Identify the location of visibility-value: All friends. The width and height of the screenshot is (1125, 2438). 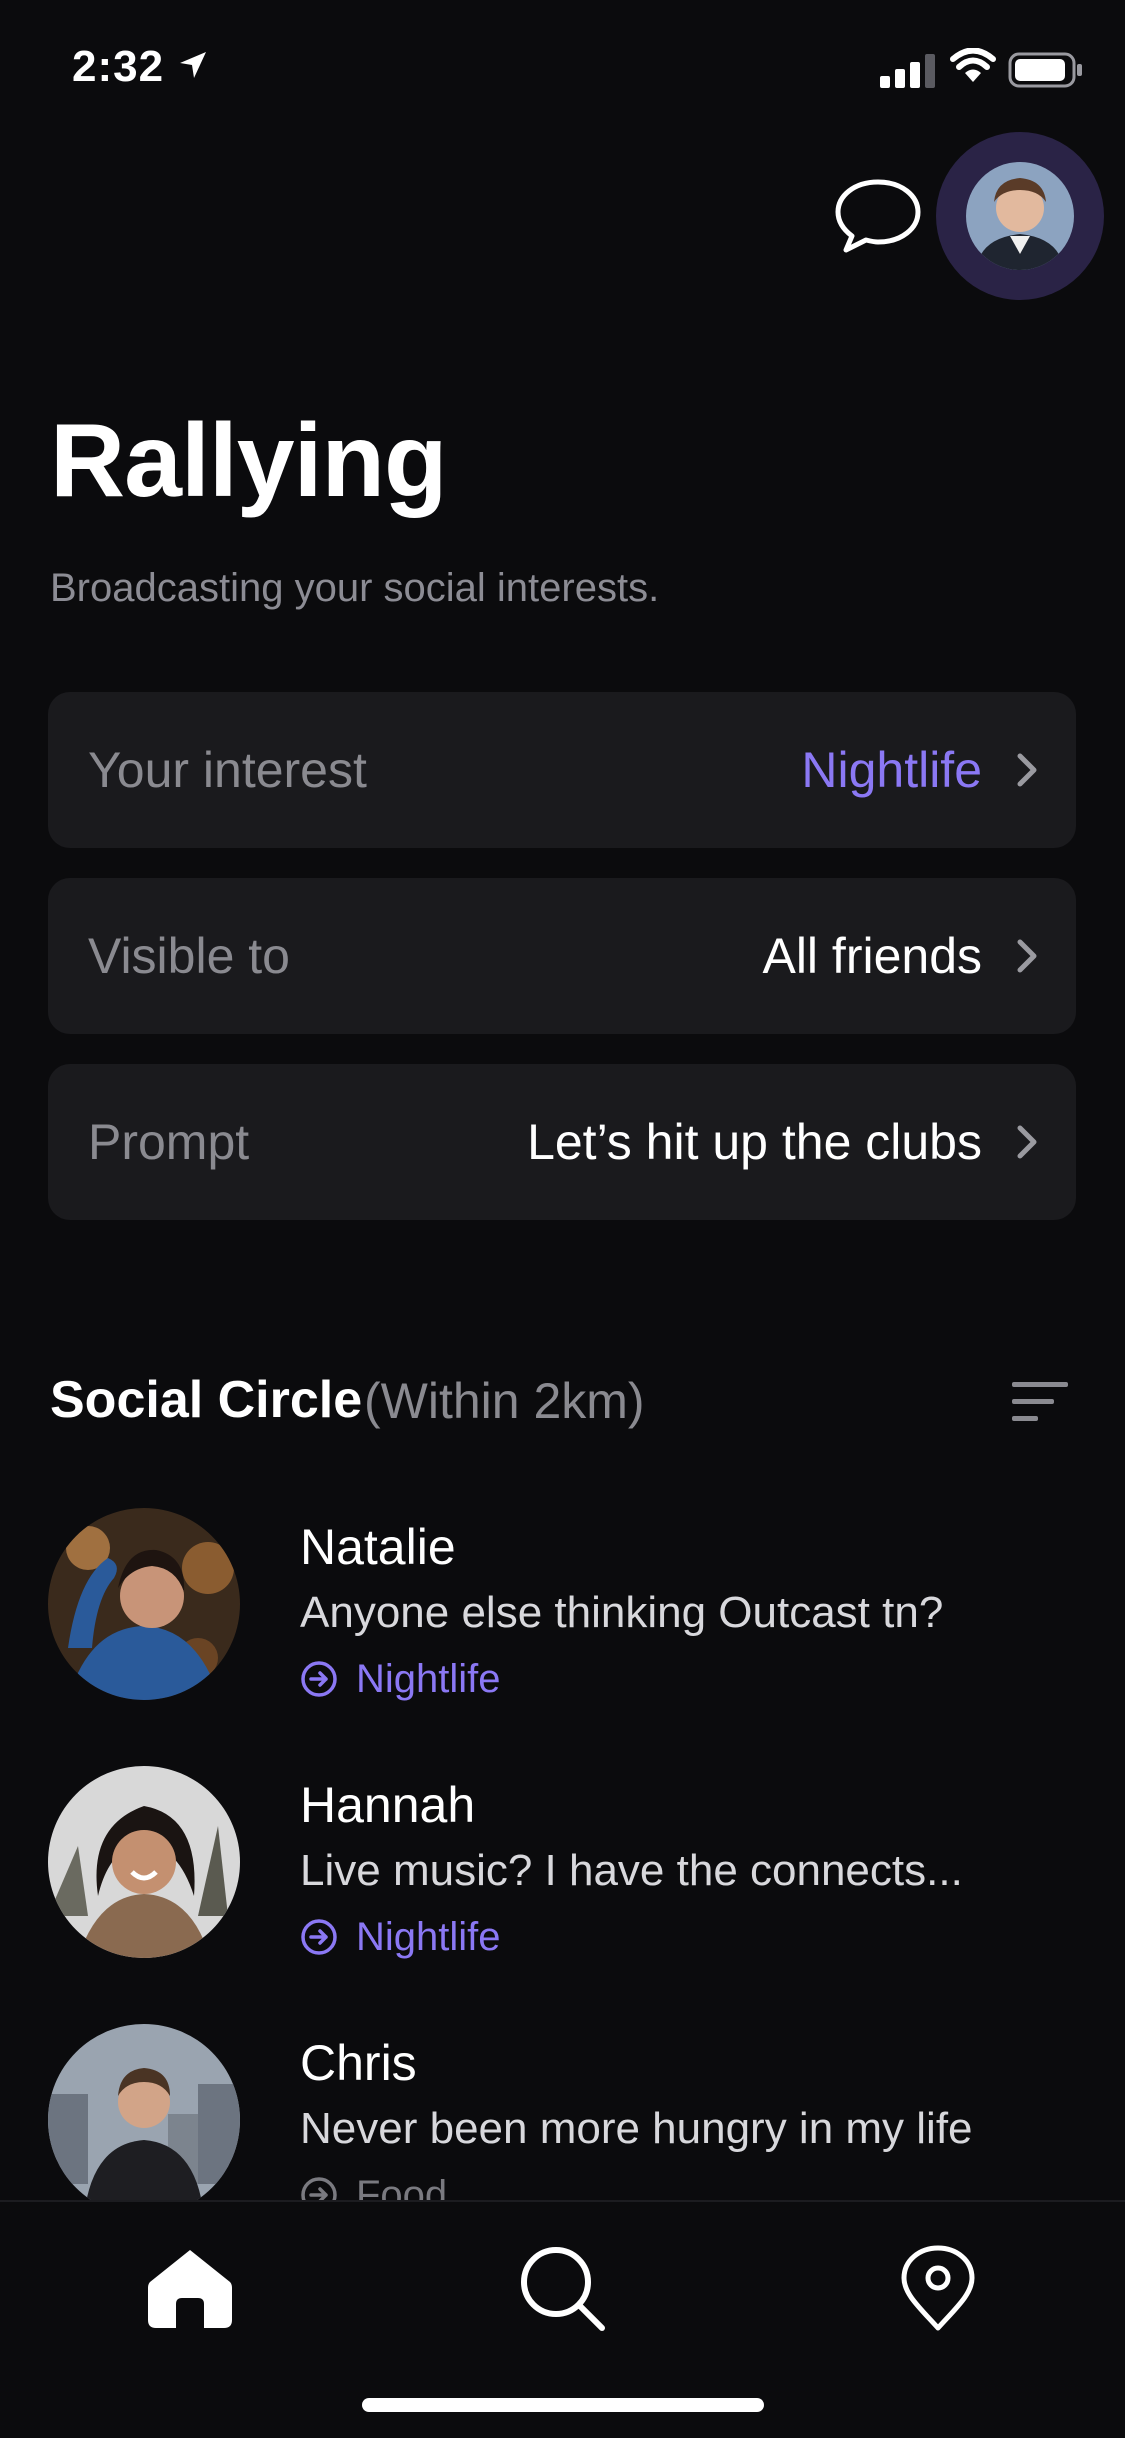
(872, 956).